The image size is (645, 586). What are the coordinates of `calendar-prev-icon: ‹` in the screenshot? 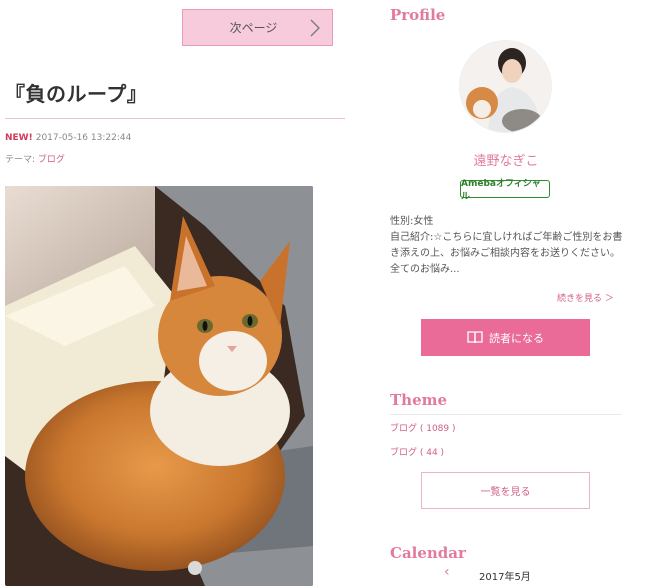 It's located at (447, 572).